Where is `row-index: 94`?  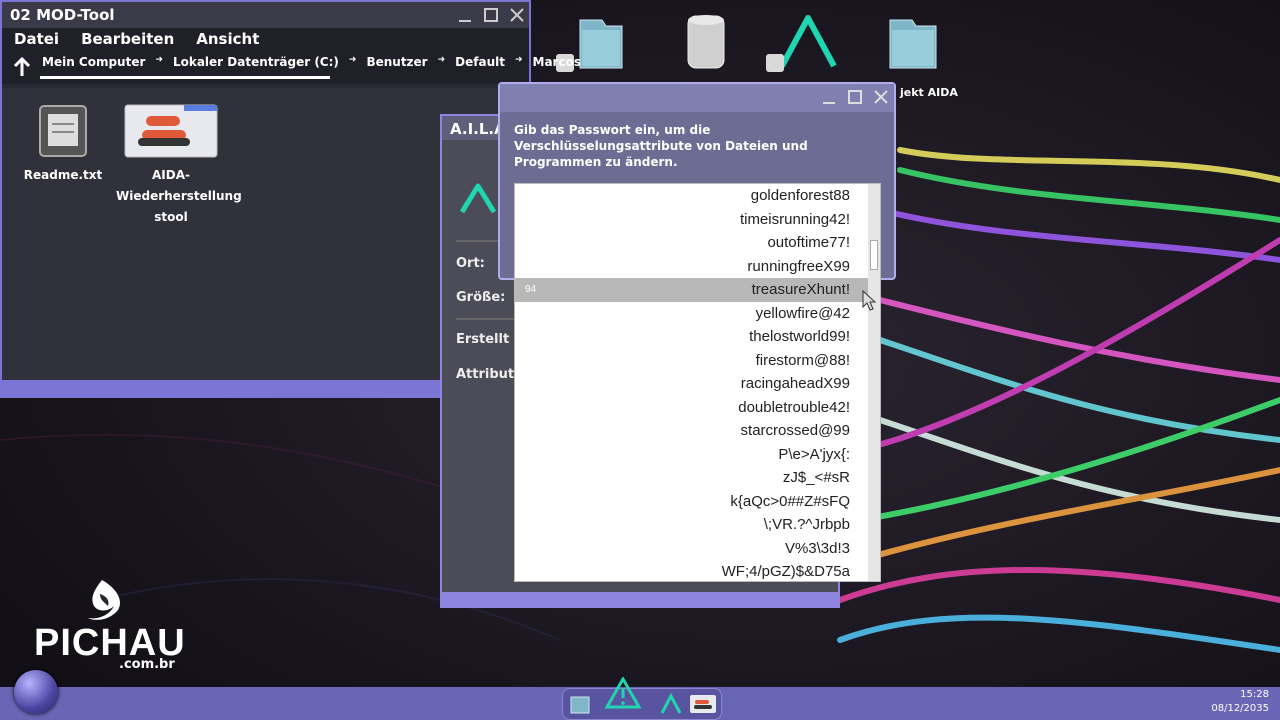 row-index: 94 is located at coordinates (531, 289).